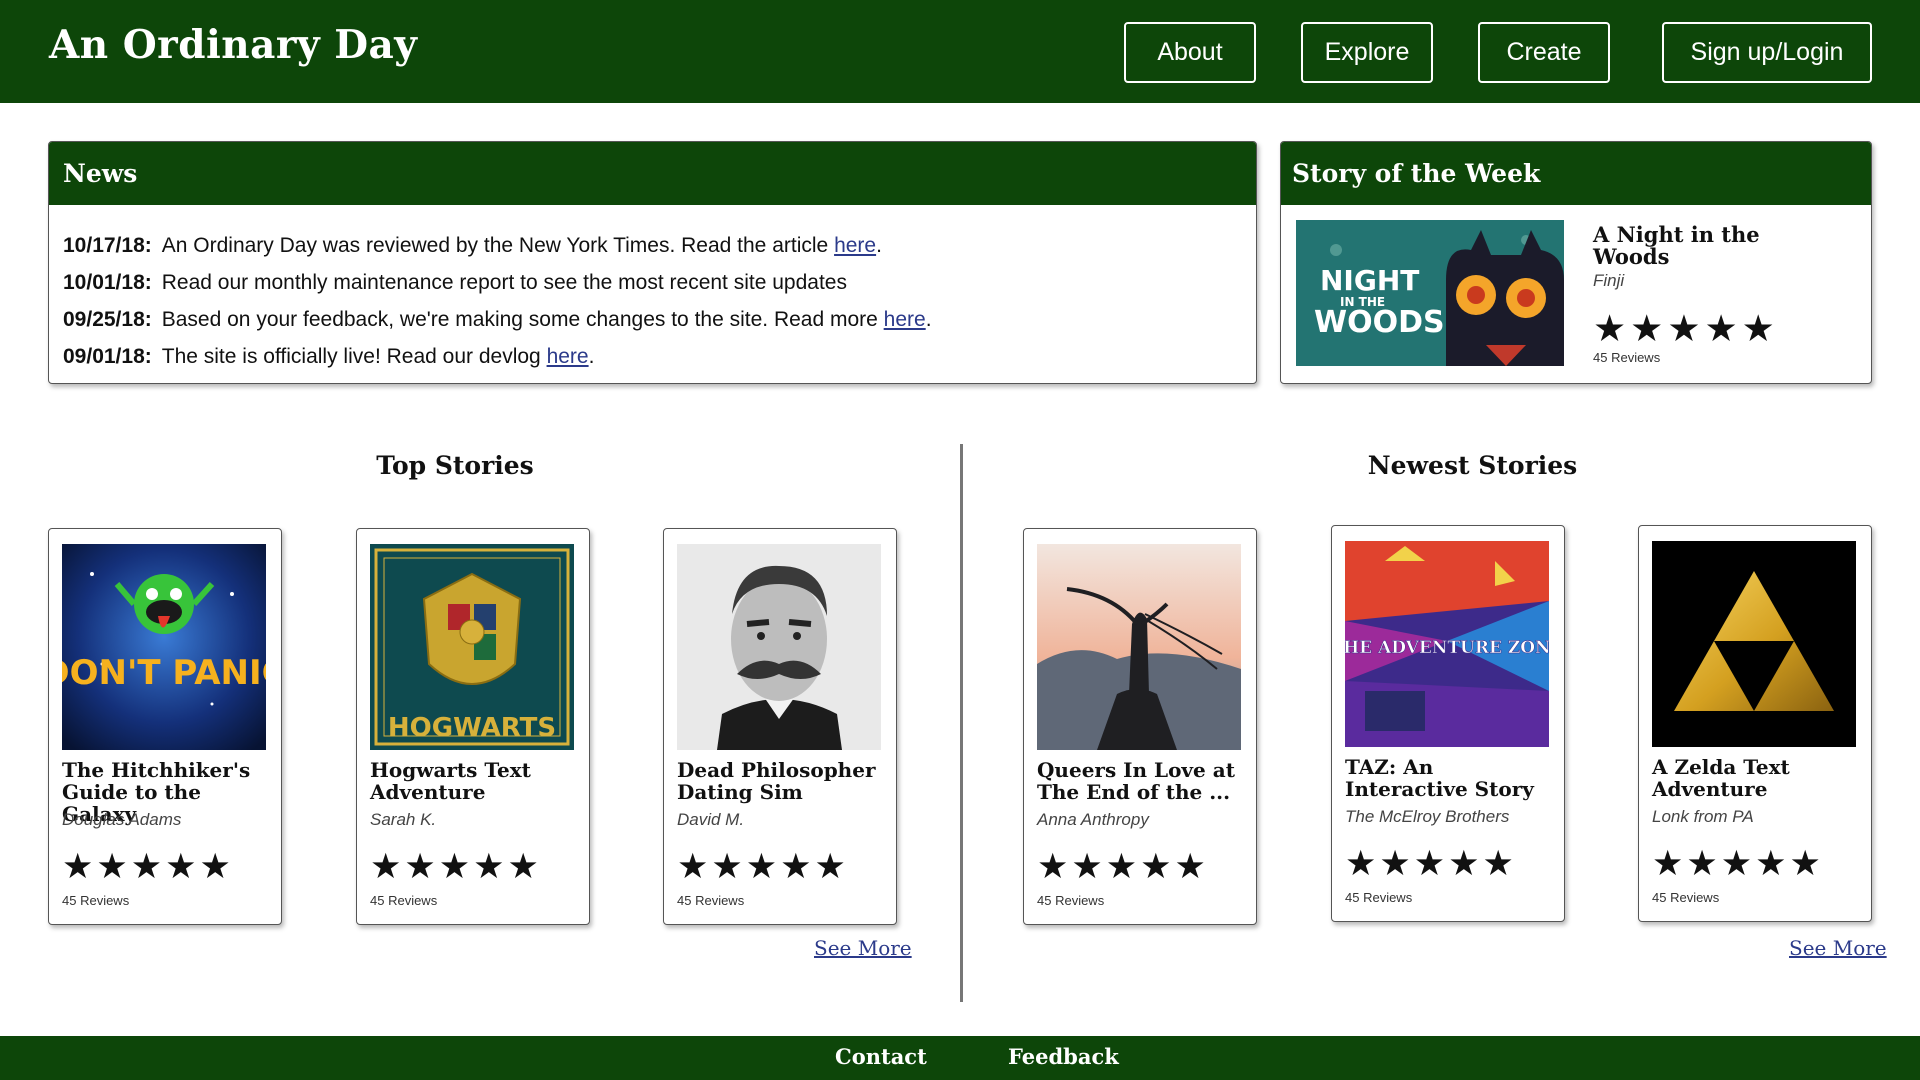 The image size is (1920, 1080). Describe the element at coordinates (1626, 357) in the screenshot. I see `story-of-week-review-count: 45 Reviews` at that location.